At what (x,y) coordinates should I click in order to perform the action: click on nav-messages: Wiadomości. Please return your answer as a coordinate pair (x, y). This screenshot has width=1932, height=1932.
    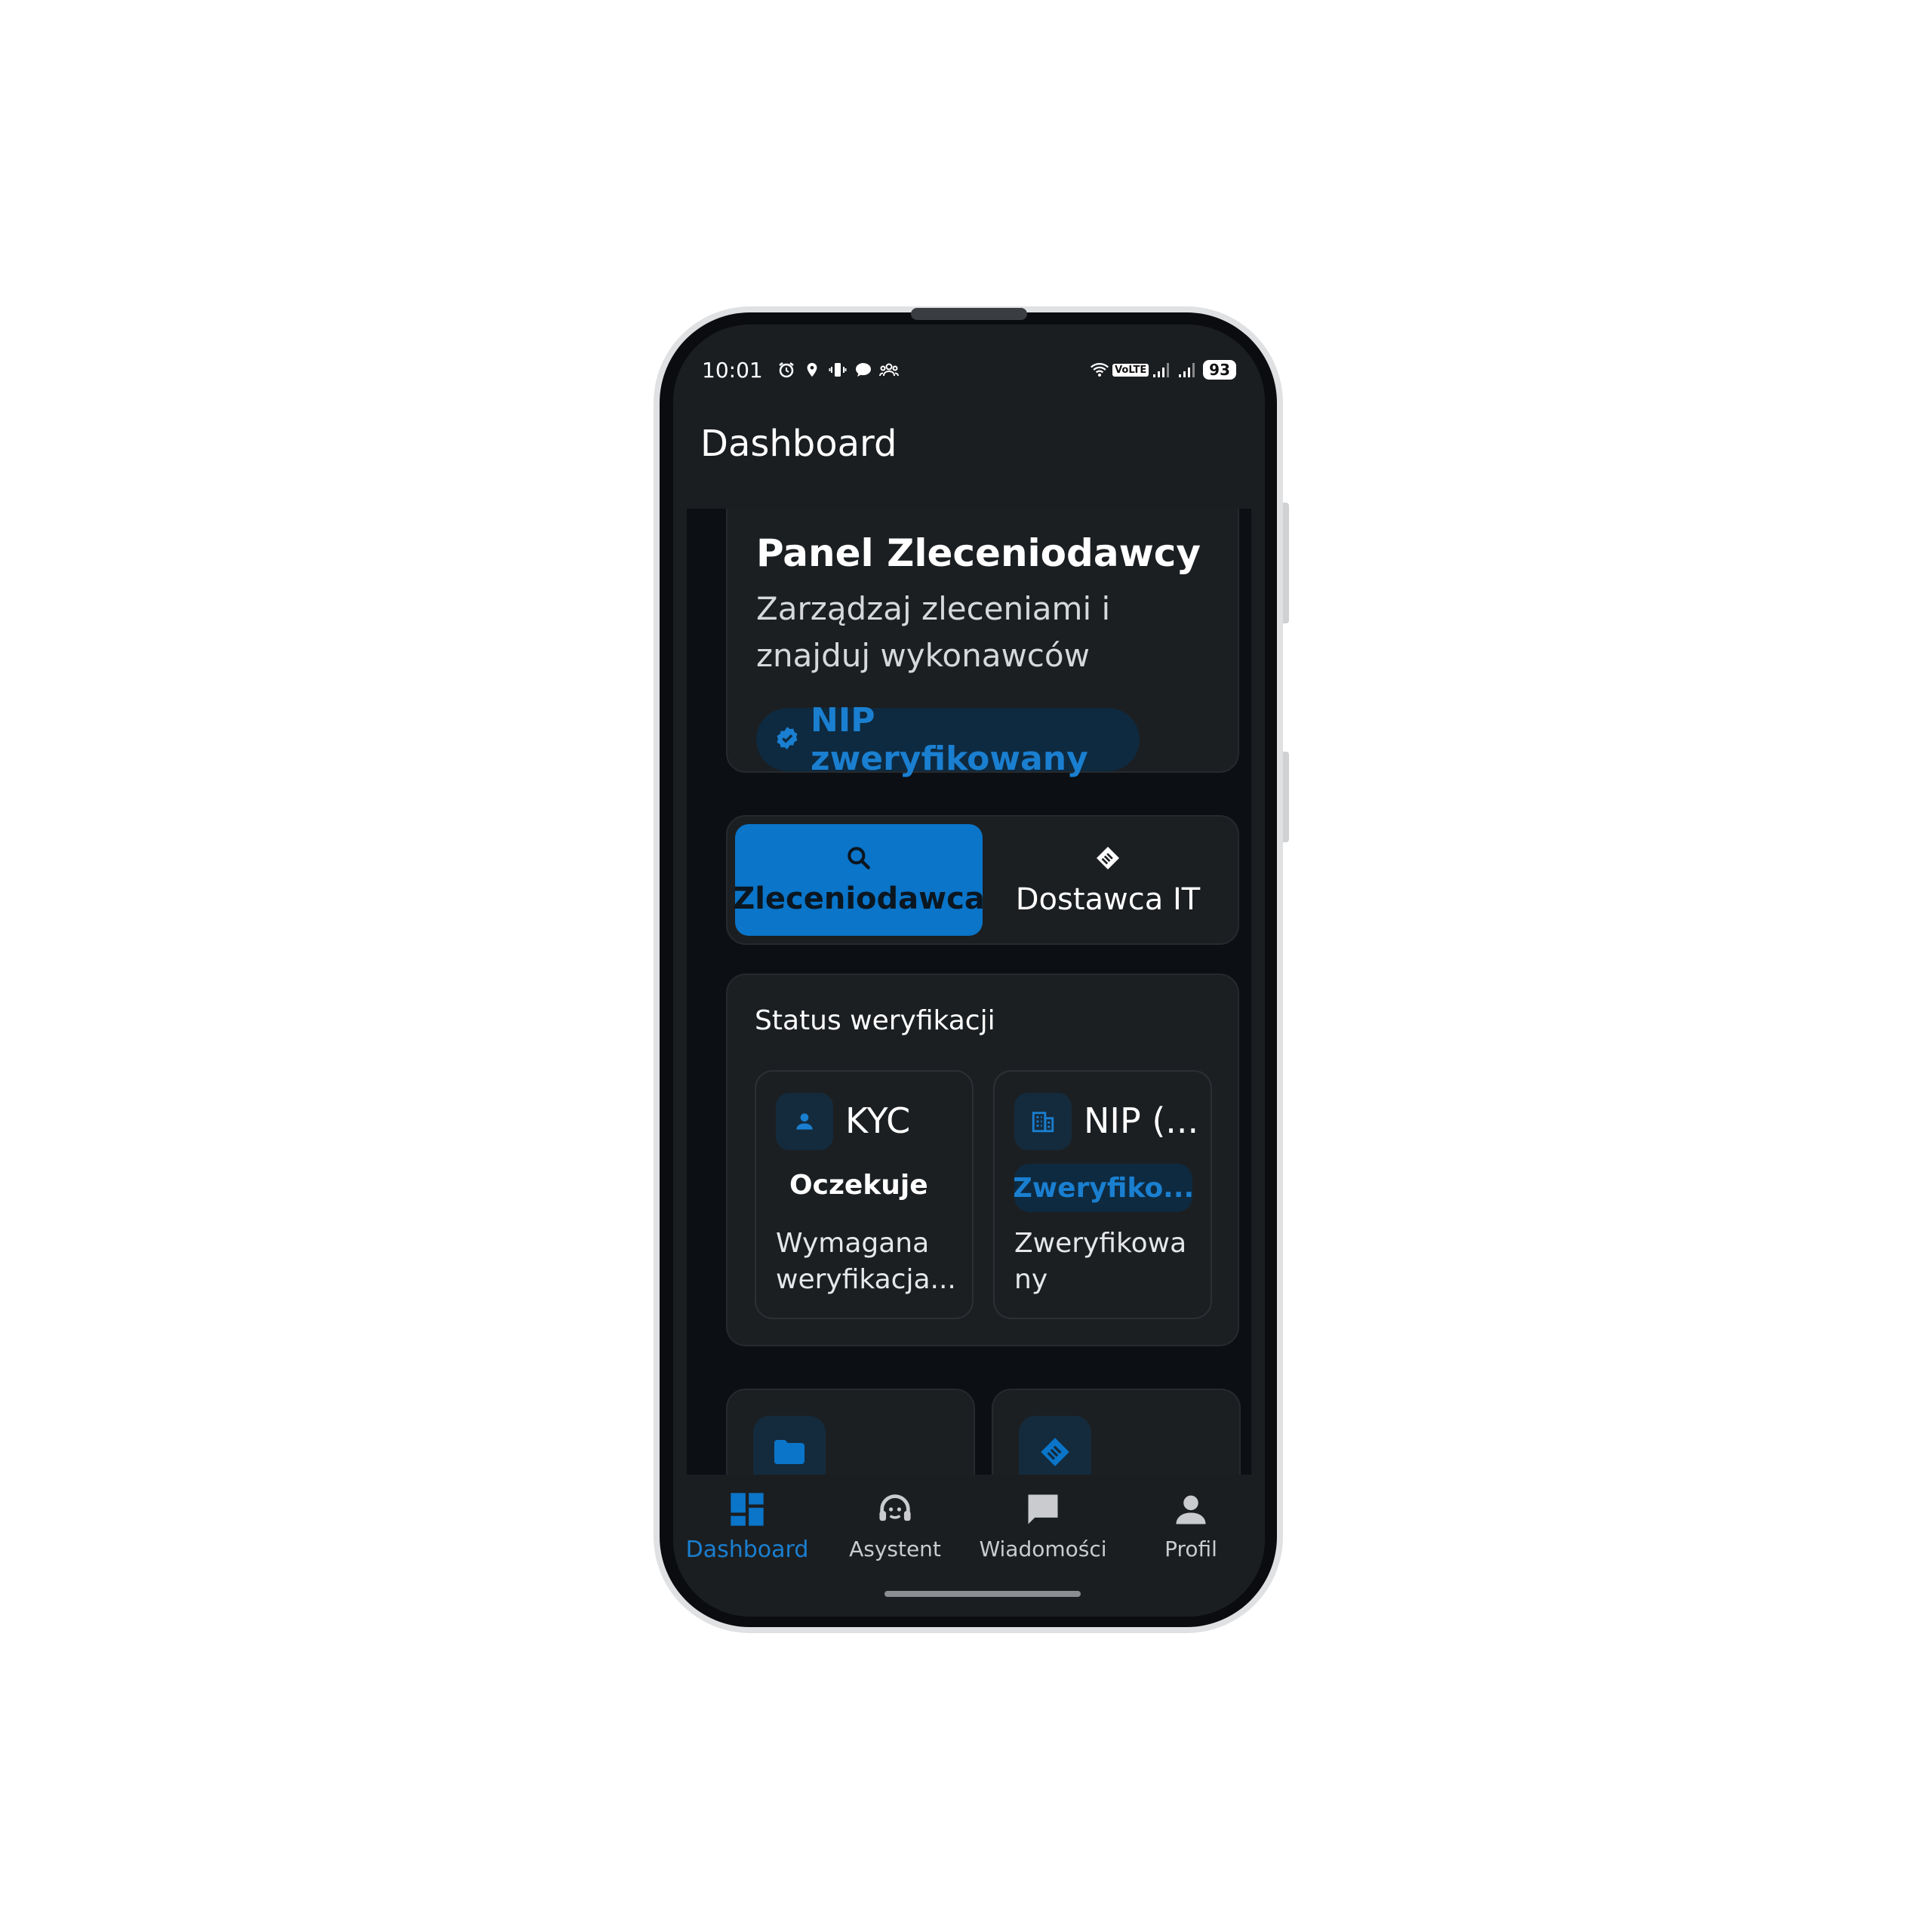
    Looking at the image, I should click on (1043, 1525).